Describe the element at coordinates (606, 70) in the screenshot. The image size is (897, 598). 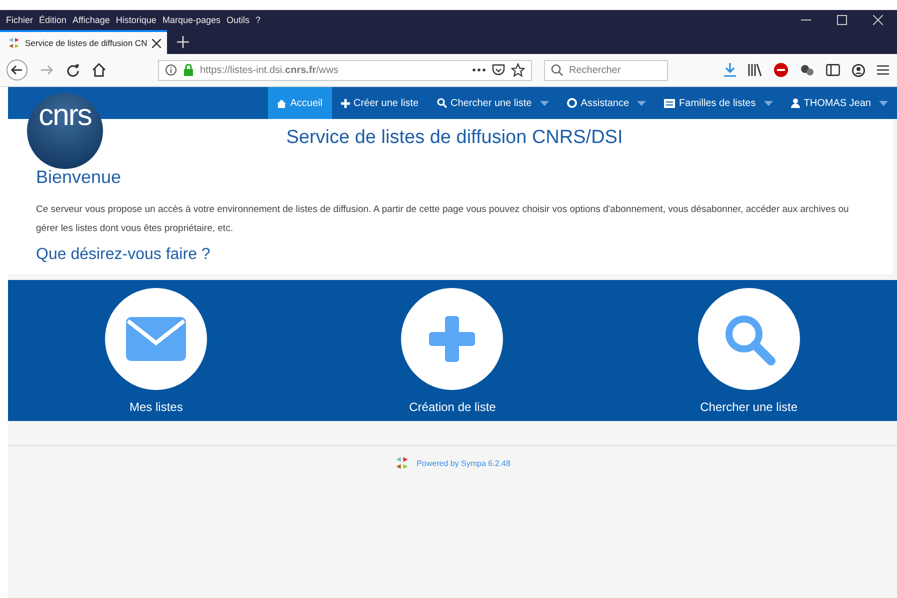
I see `search-field: Rechercher` at that location.